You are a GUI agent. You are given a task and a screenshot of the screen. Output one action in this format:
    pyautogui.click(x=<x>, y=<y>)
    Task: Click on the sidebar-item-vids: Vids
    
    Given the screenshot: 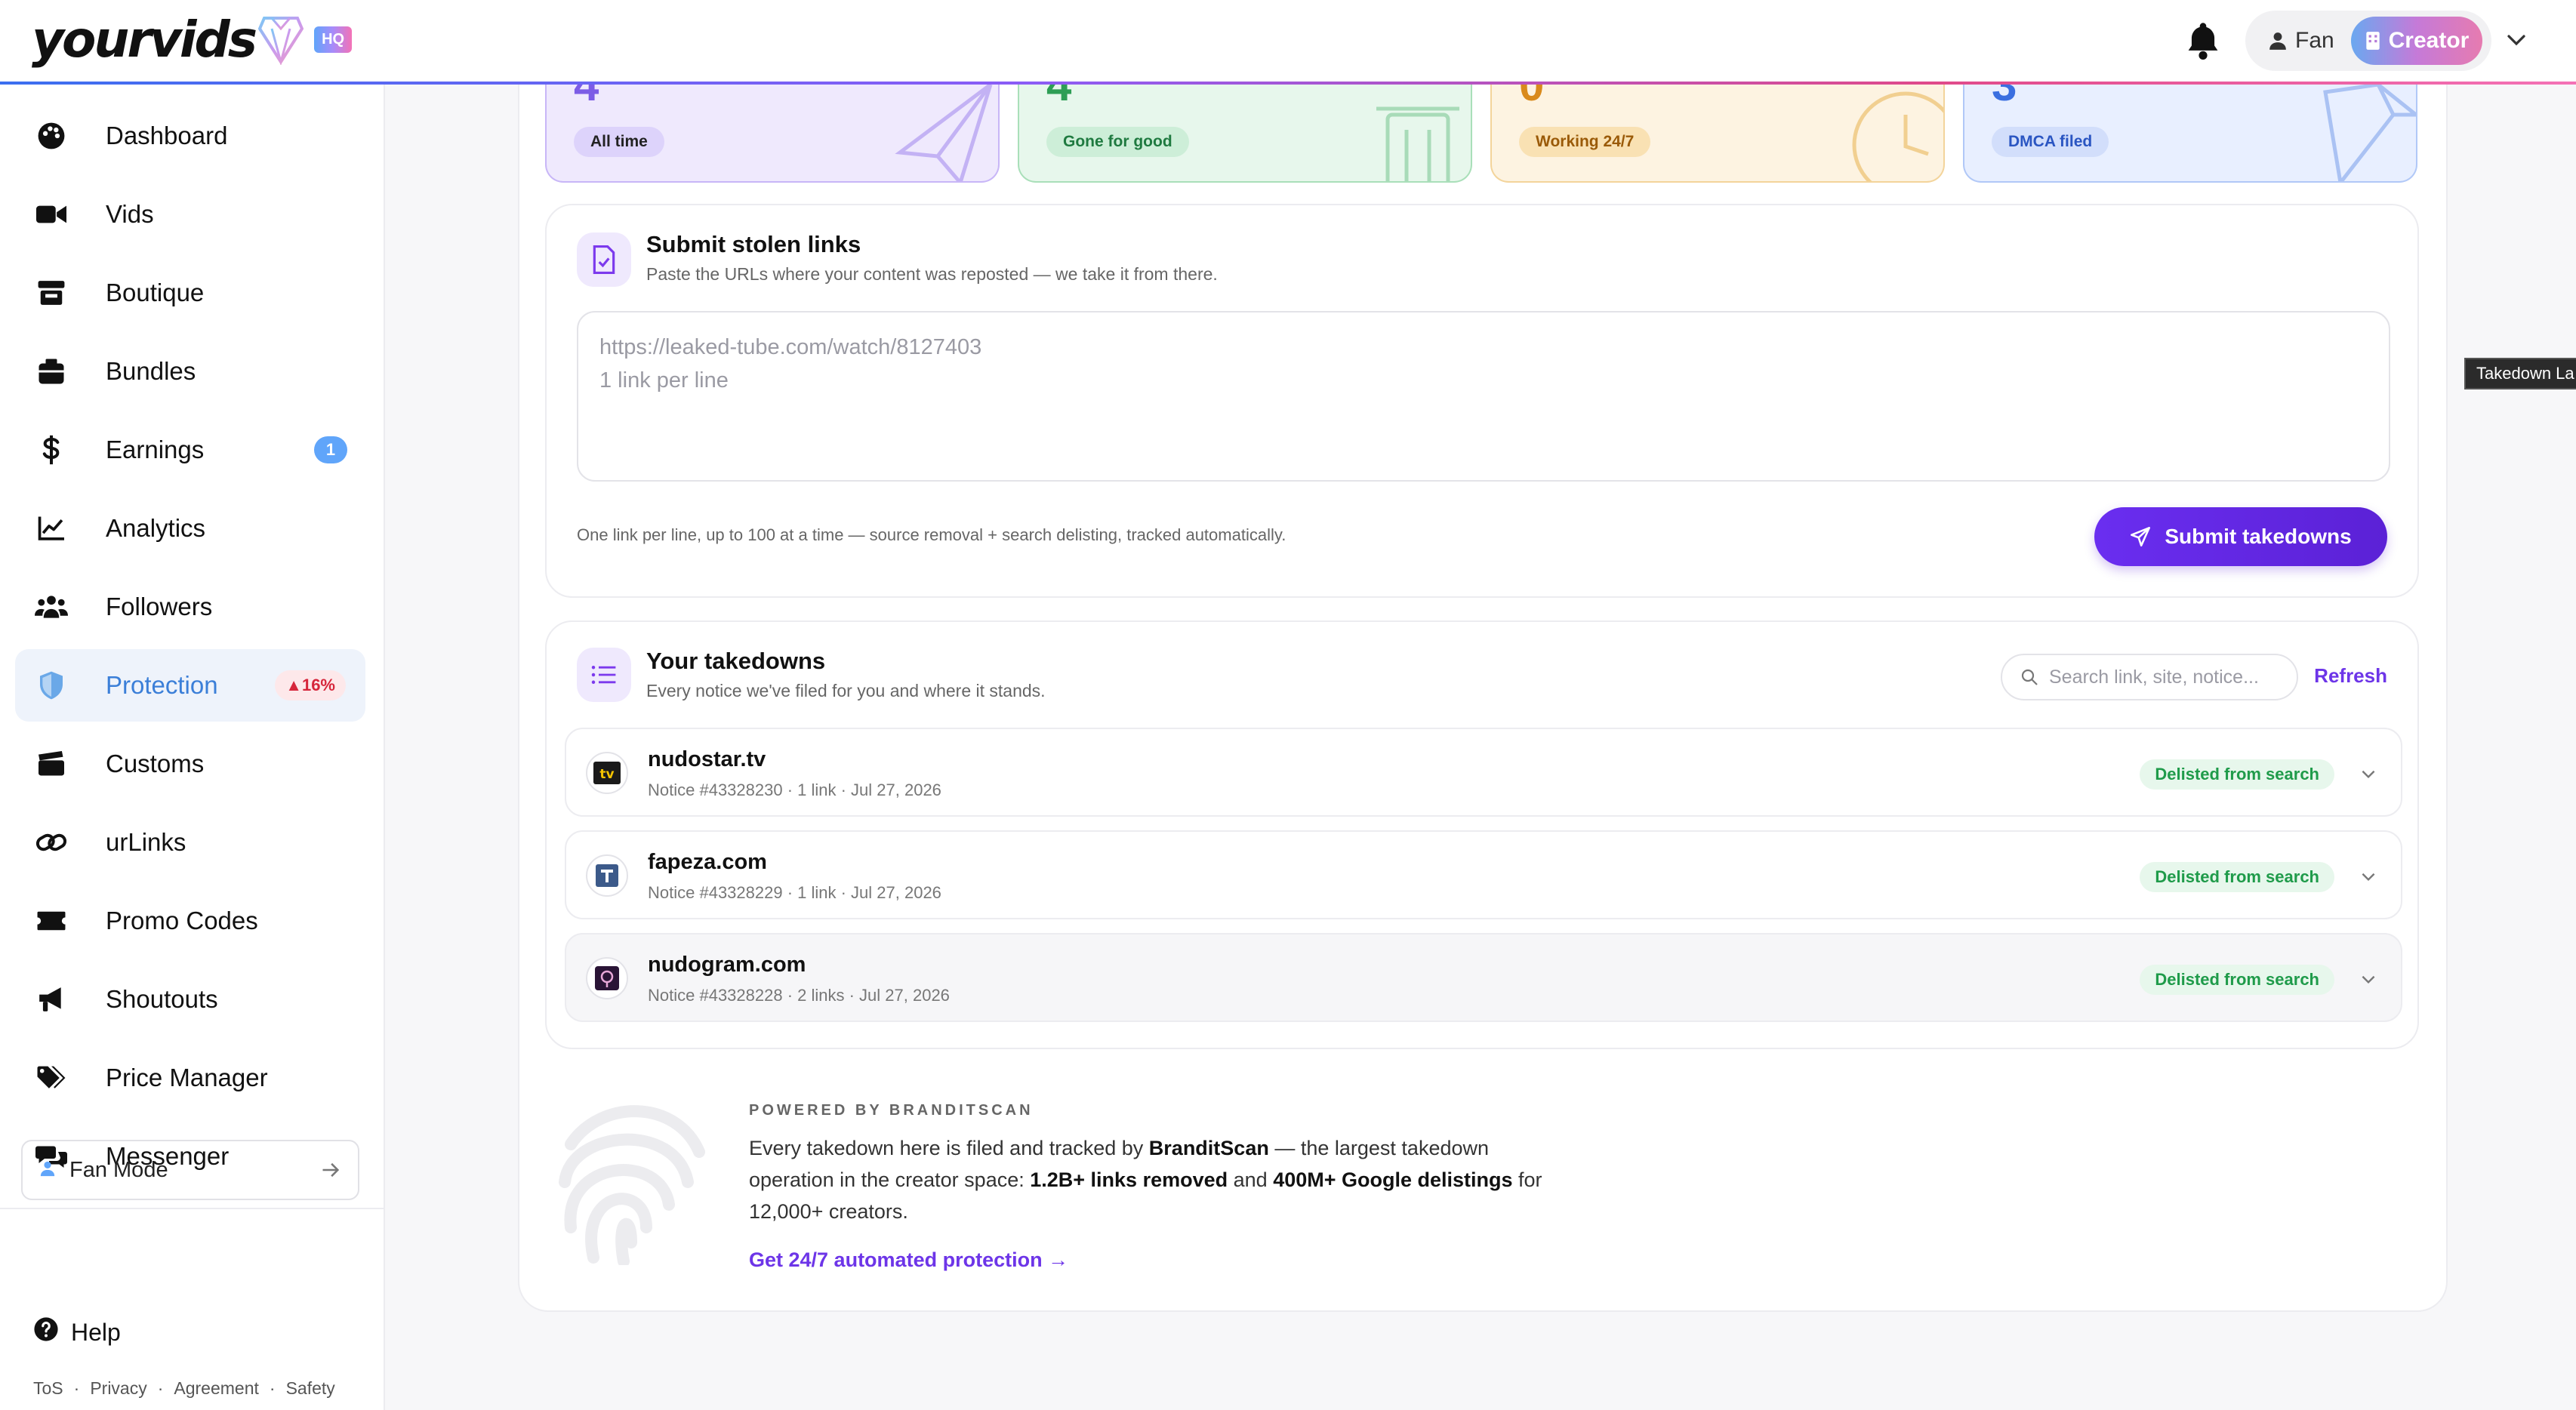 What is the action you would take?
    pyautogui.click(x=190, y=214)
    